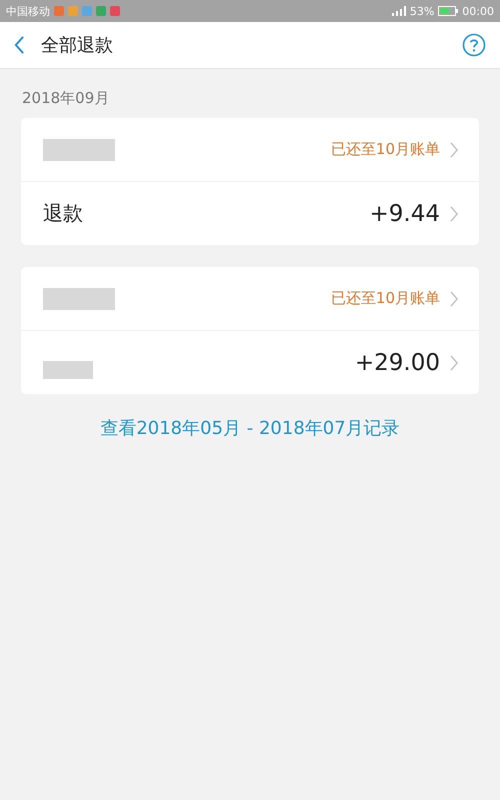  What do you see at coordinates (474, 45) in the screenshot?
I see `help-icon` at bounding box center [474, 45].